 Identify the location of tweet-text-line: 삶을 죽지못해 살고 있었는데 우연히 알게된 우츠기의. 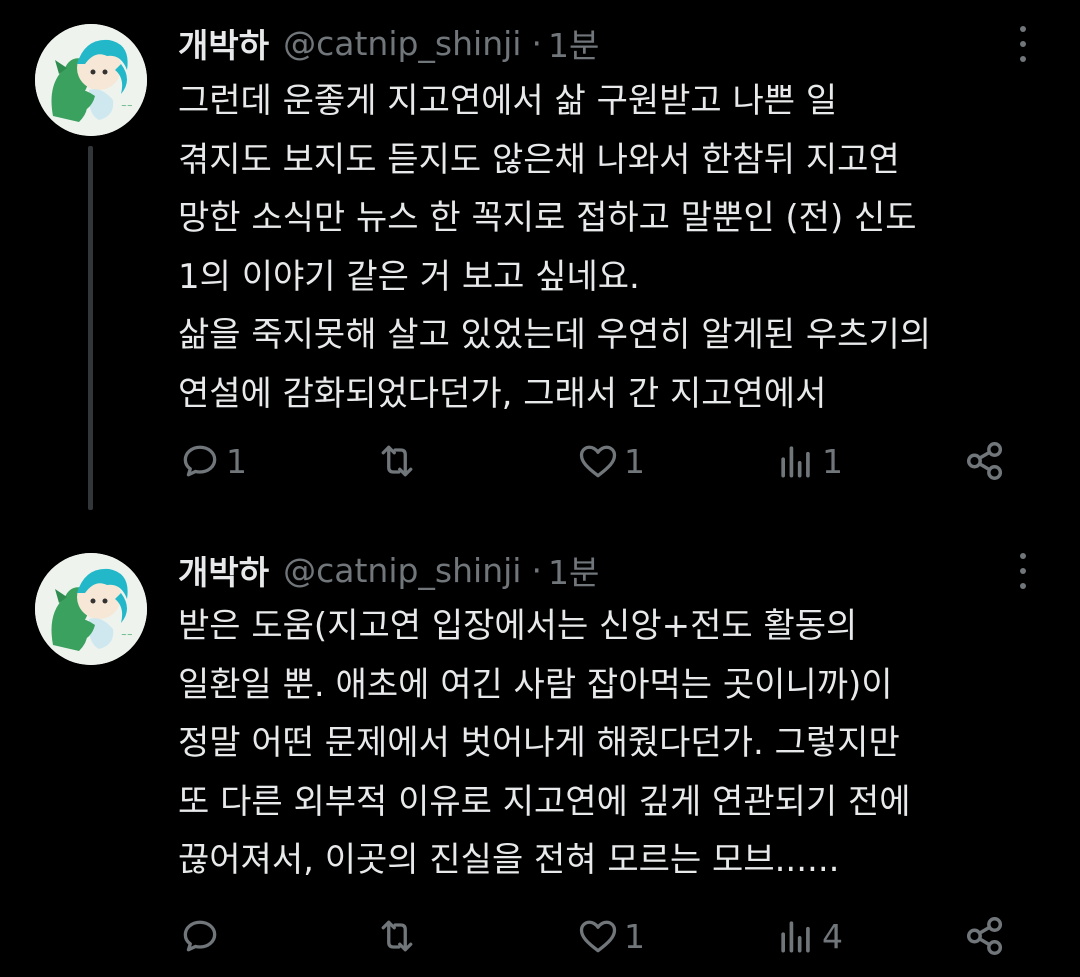
(555, 335).